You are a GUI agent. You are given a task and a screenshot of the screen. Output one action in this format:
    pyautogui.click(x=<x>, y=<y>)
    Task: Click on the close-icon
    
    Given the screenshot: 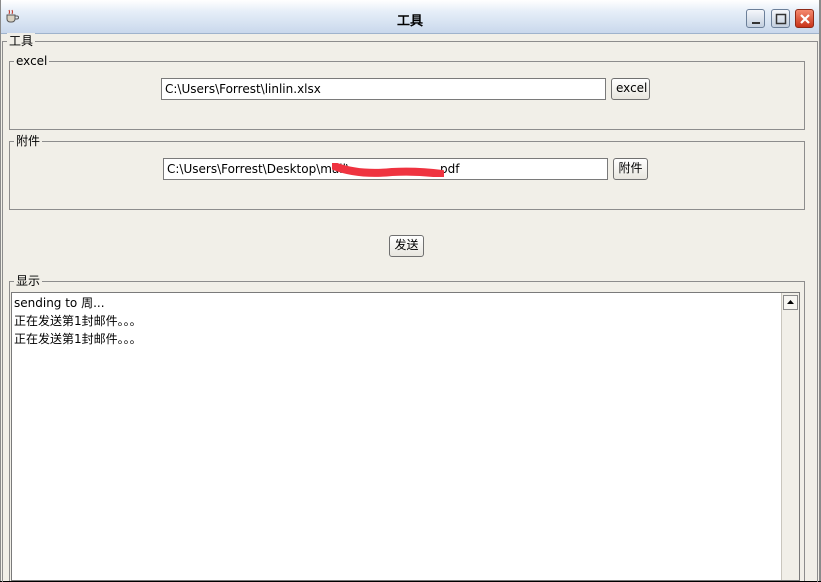 What is the action you would take?
    pyautogui.click(x=805, y=19)
    